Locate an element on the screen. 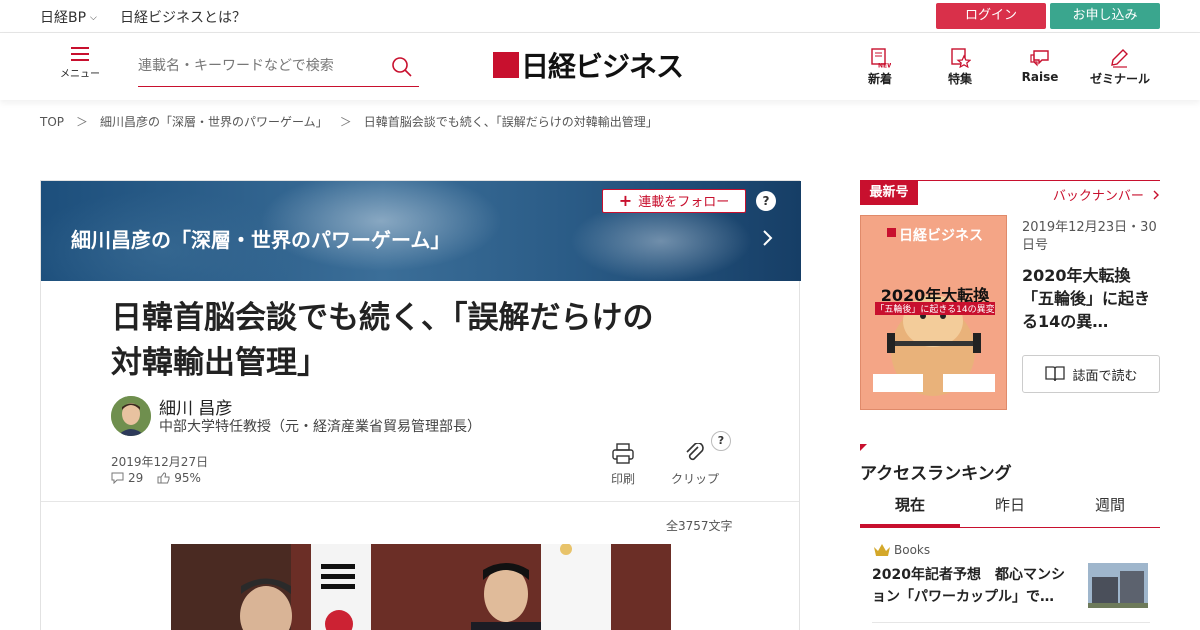 This screenshot has width=1200, height=630. hamburger-icon is located at coordinates (80, 54).